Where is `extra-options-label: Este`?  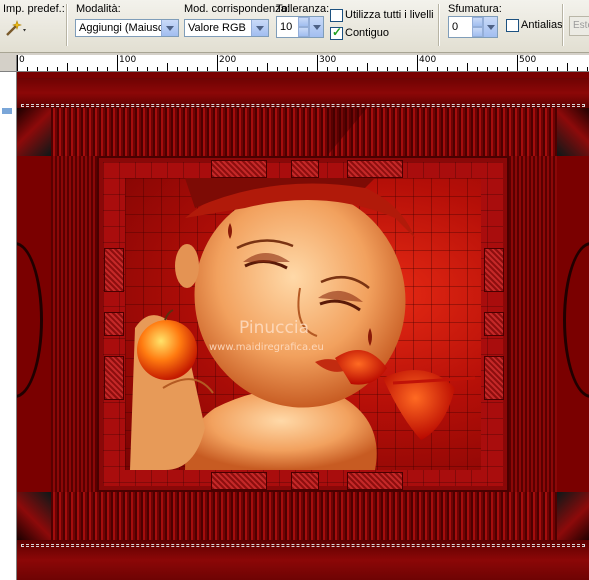 extra-options-label: Este is located at coordinates (581, 25).